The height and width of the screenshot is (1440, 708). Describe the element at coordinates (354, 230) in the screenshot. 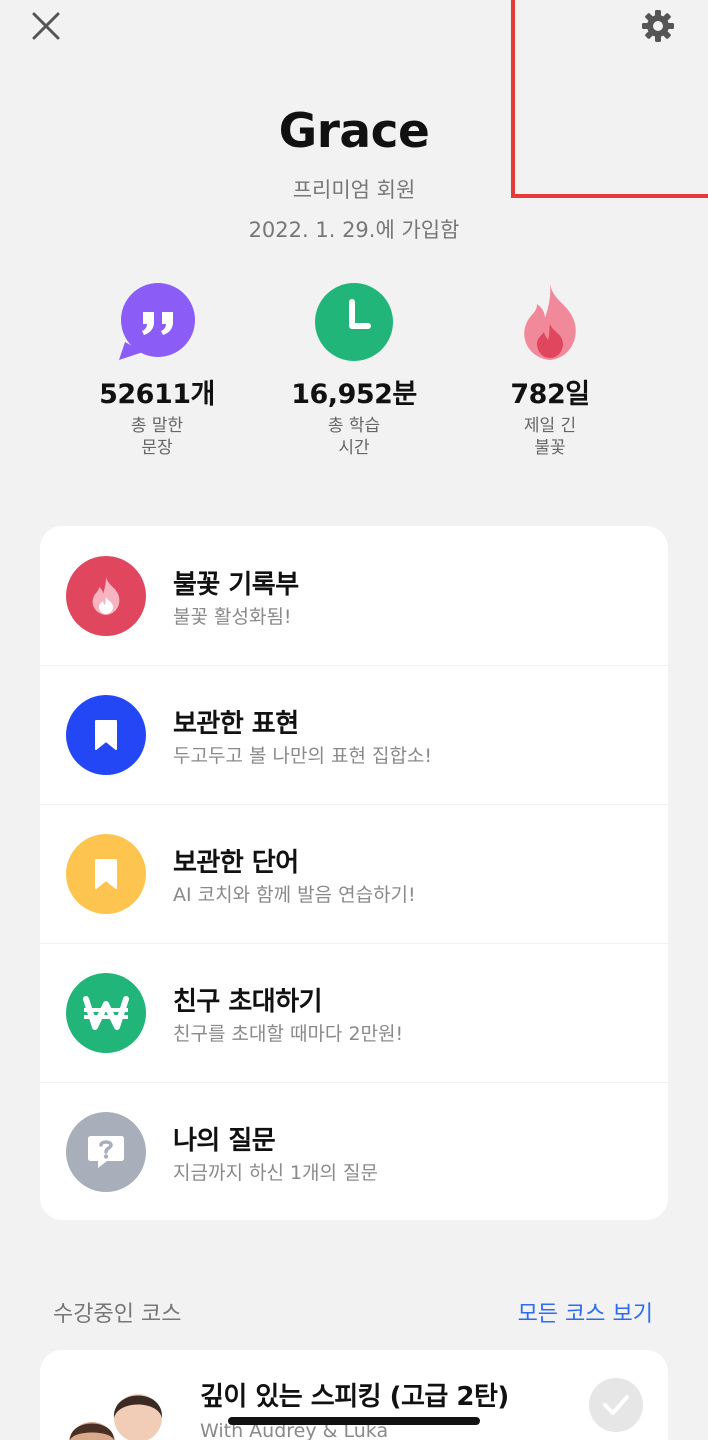

I see `join-date: 2022. 1. 29.에 가입함` at that location.